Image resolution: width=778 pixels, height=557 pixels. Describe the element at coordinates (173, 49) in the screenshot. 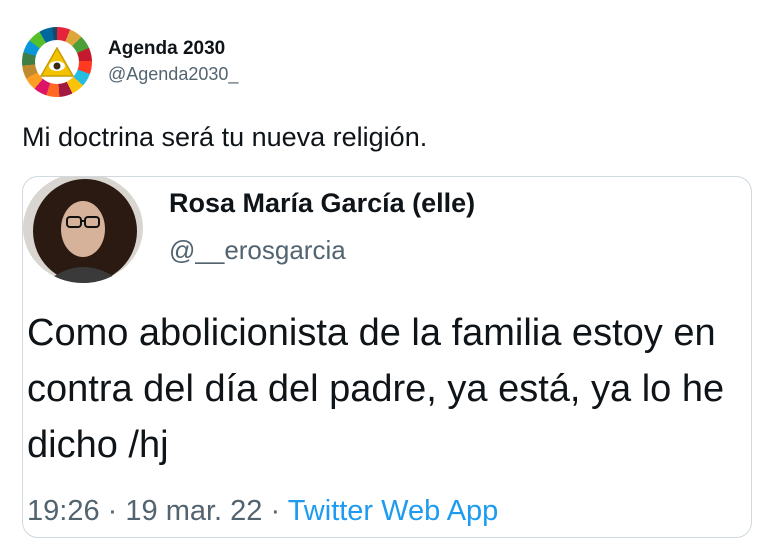

I see `author-name: Agenda 2030` at that location.